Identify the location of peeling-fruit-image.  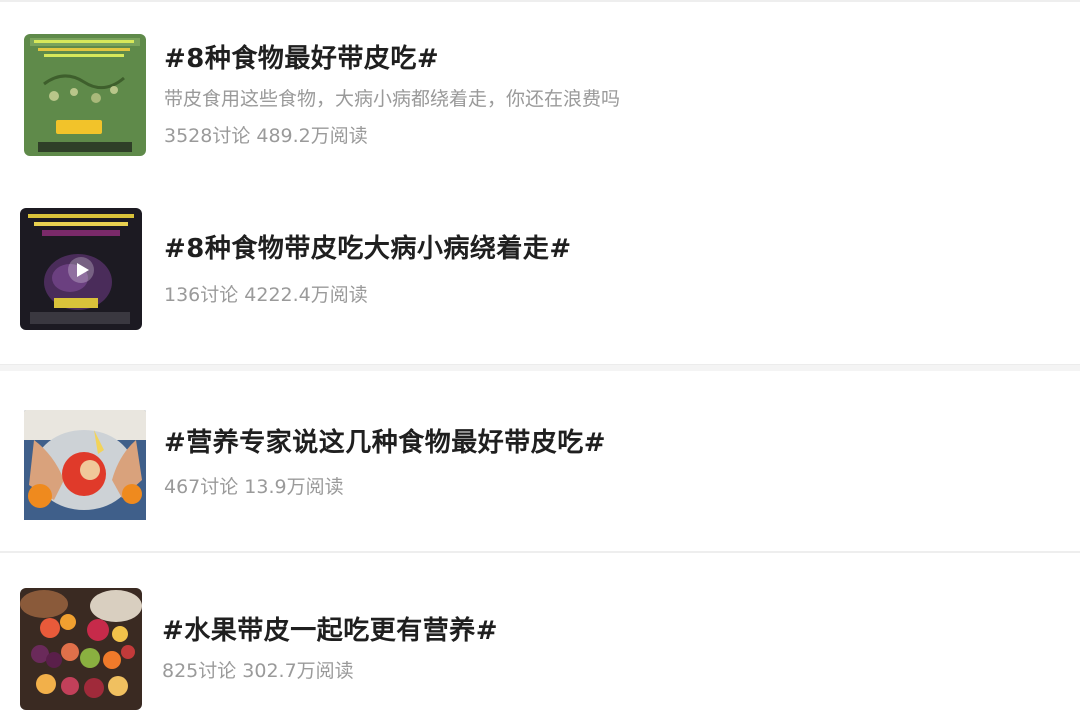
(85, 471).